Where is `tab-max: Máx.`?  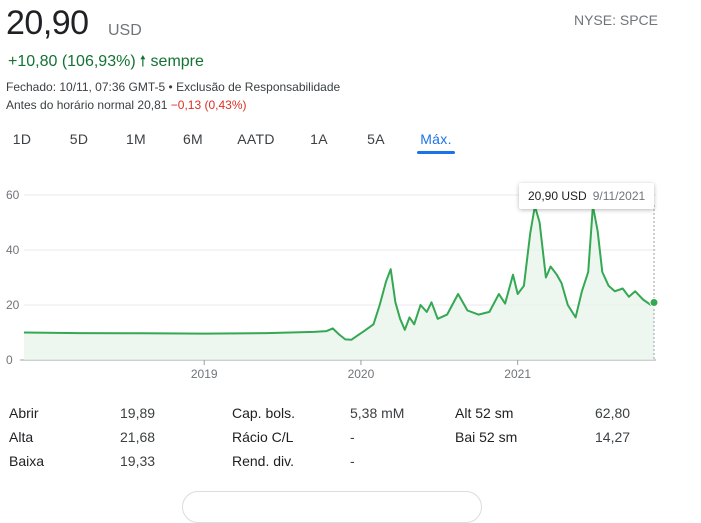
tab-max: Máx. is located at coordinates (436, 141).